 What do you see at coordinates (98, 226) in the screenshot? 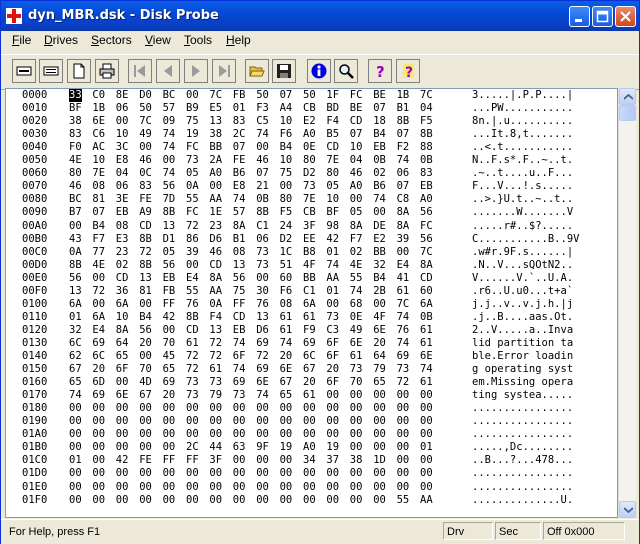
I see `hex-byte: B4` at bounding box center [98, 226].